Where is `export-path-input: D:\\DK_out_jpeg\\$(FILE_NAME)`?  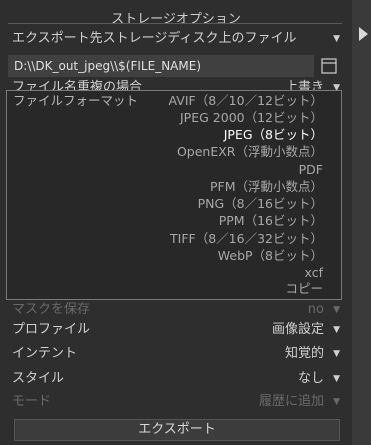
export-path-input: D:\\DK_out_jpeg\\$(FILE_NAME) is located at coordinates (161, 66).